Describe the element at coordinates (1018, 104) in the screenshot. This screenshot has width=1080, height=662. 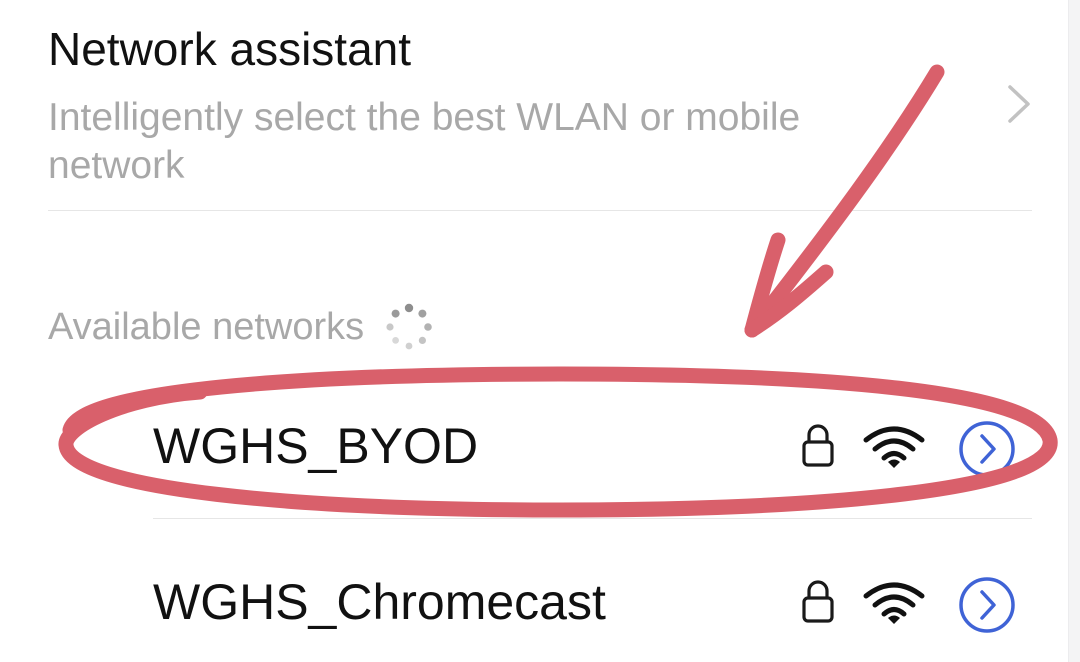
I see `chevron-right-icon` at that location.